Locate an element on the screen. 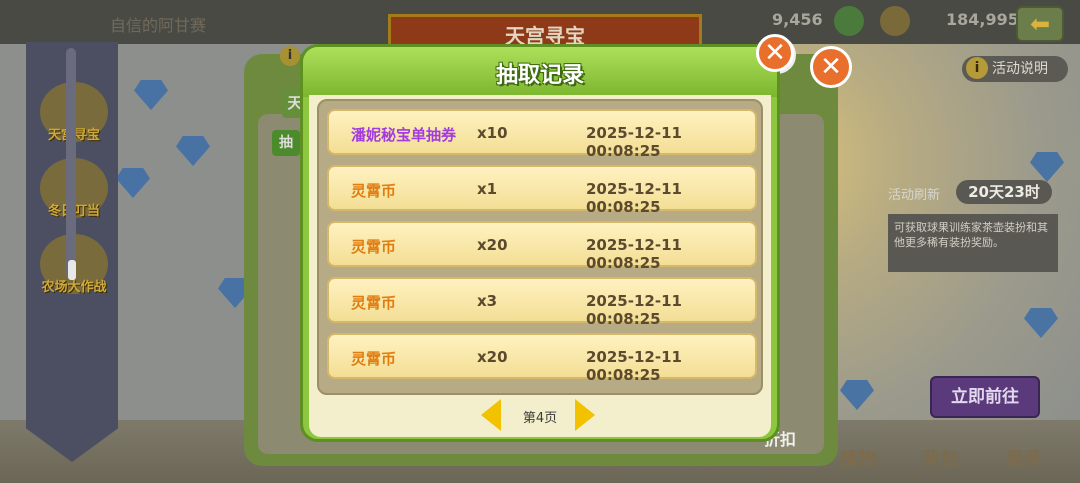 This screenshot has width=1080, height=483. page-indicator: 第4页 is located at coordinates (540, 418).